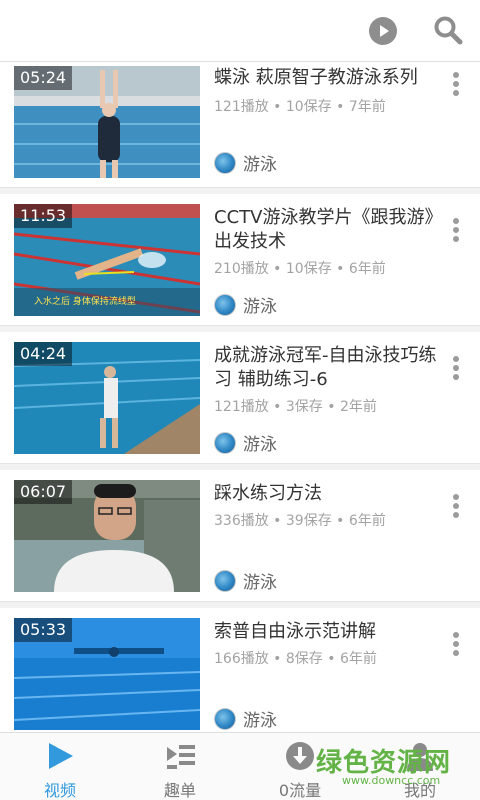  What do you see at coordinates (329, 494) in the screenshot?
I see `video-title: 踩水练习方法` at bounding box center [329, 494].